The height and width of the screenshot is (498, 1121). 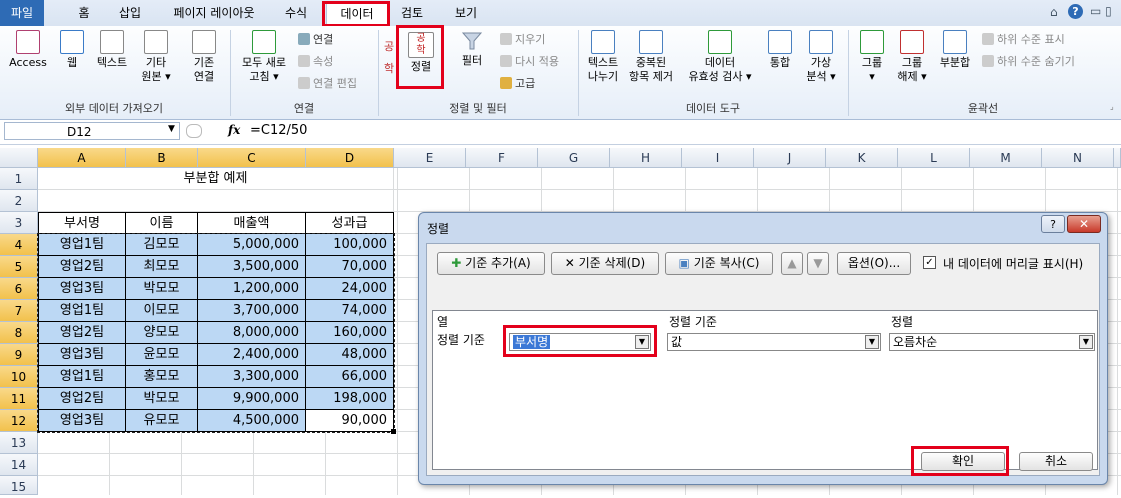 I want to click on column-header-e: E, so click(x=430, y=158).